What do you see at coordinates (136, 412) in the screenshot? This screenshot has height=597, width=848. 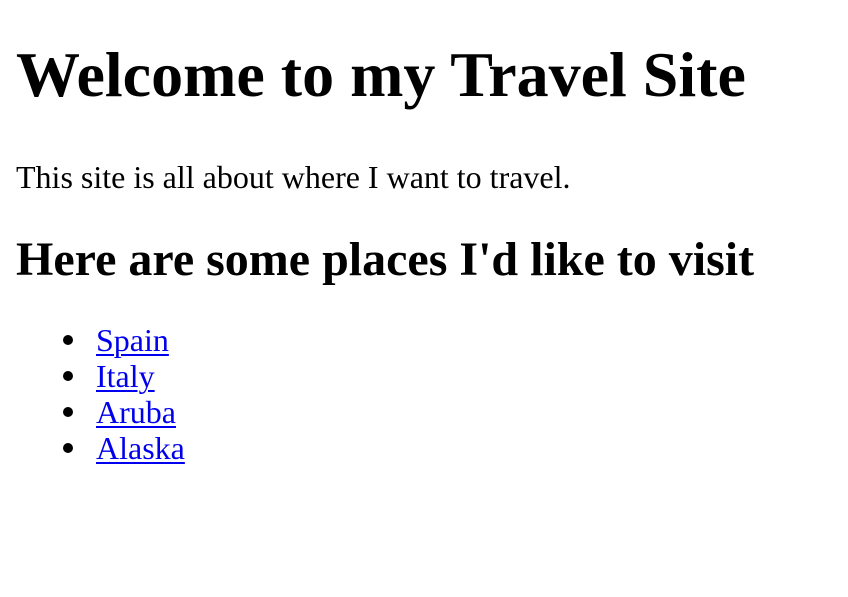 I see `place-link-aruba: Aruba` at bounding box center [136, 412].